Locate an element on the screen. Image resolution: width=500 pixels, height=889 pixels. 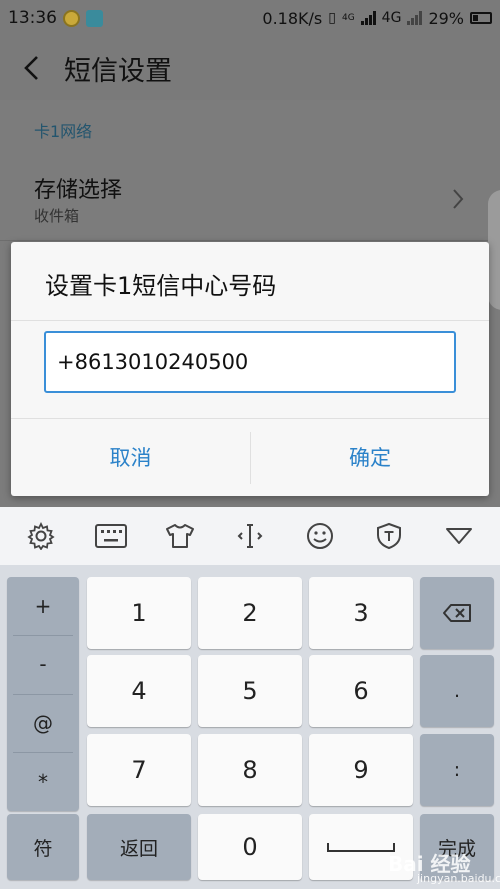
key-plus: + is located at coordinates (43, 606).